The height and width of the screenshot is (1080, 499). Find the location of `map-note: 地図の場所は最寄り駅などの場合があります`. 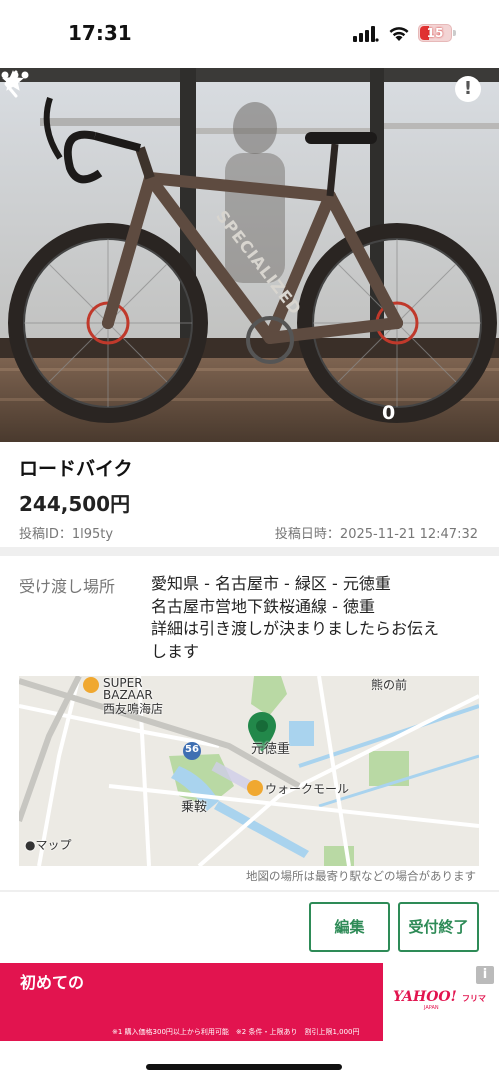

map-note: 地図の場所は最寄り駅などの場合があります is located at coordinates (361, 876).